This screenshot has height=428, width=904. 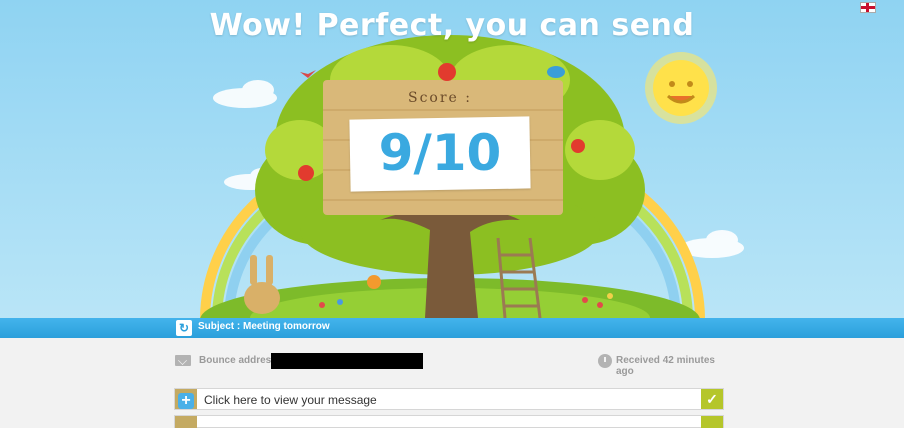 I want to click on subject-bar: ↻ Subject : Meeting tomorrow, so click(x=452, y=328).